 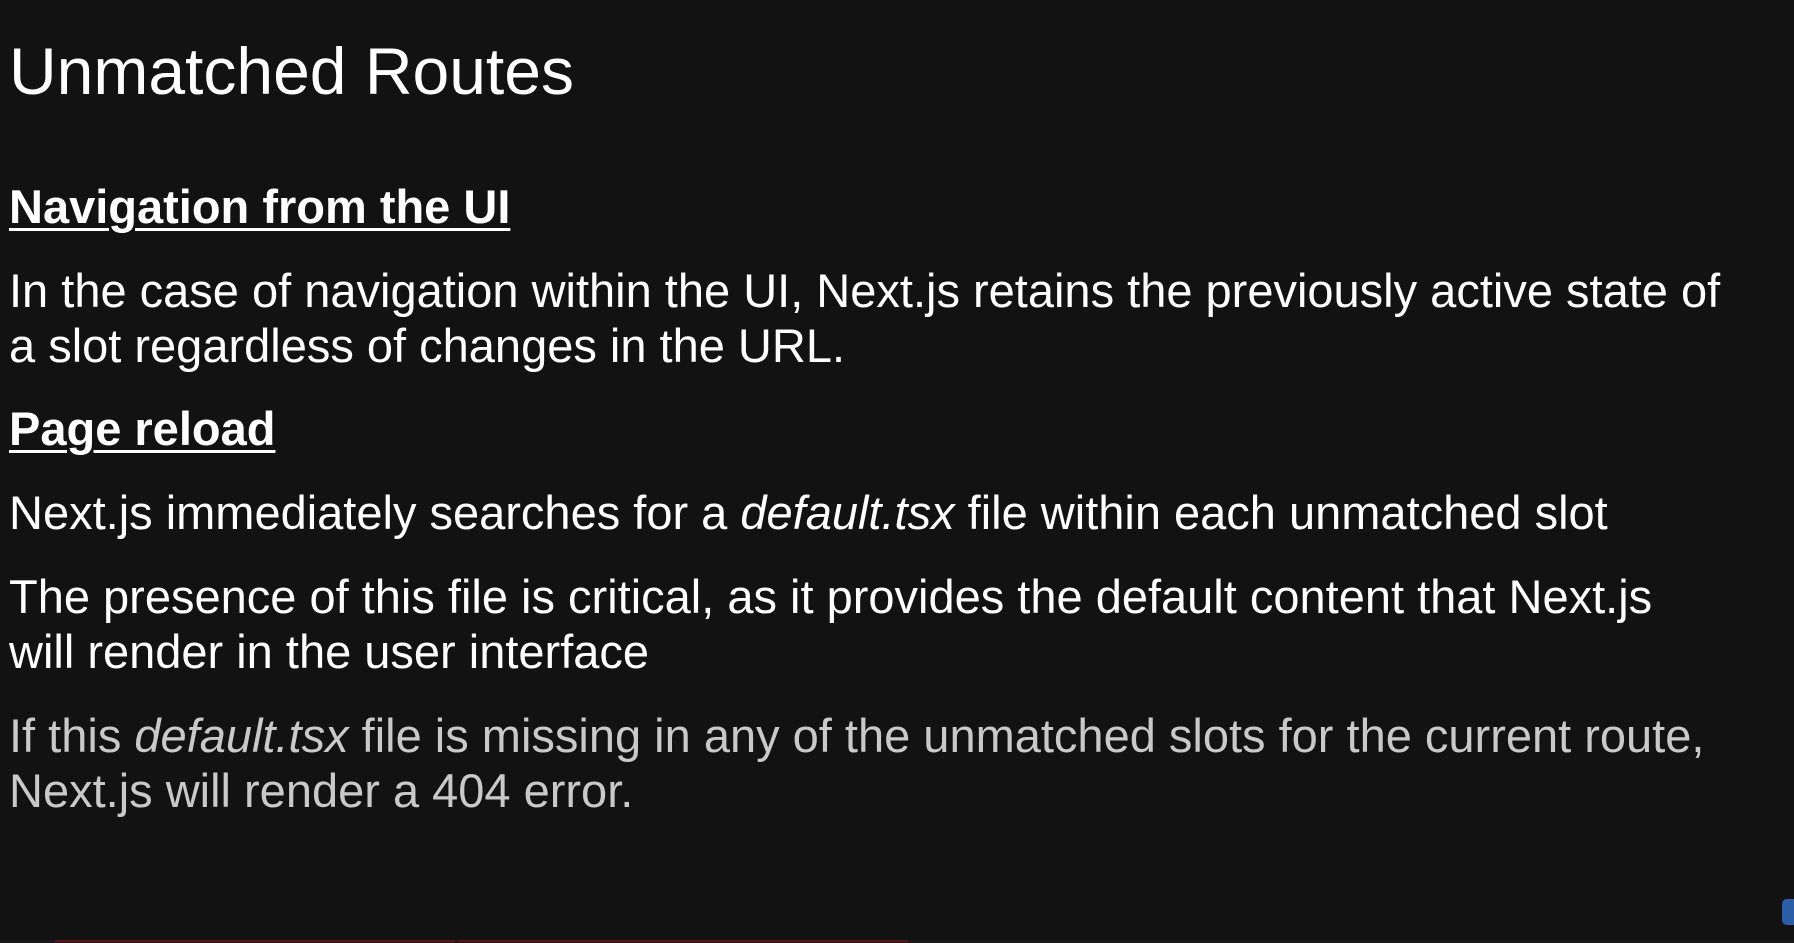 What do you see at coordinates (1788, 912) in the screenshot?
I see `corner-badge-icon` at bounding box center [1788, 912].